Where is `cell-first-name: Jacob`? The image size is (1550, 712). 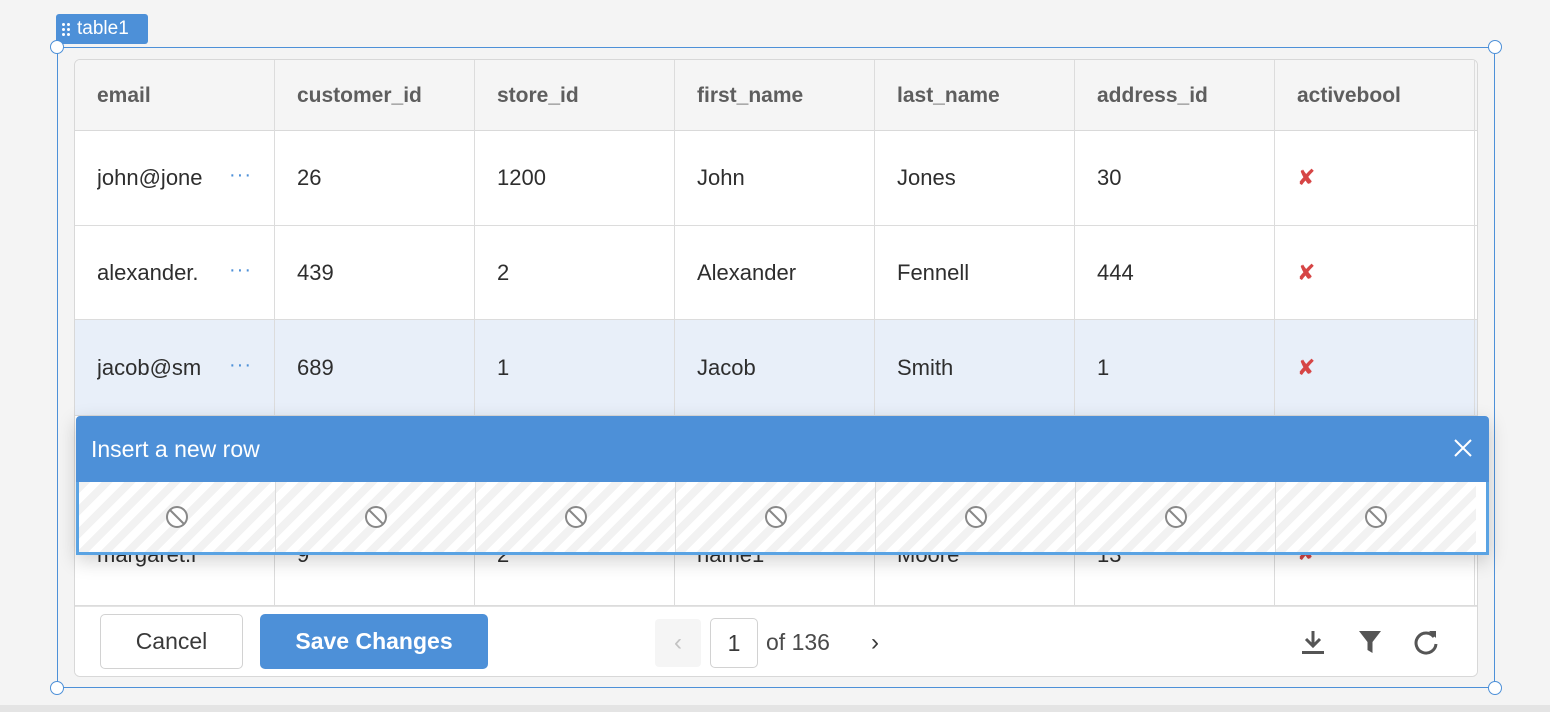 cell-first-name: Jacob is located at coordinates (775, 367).